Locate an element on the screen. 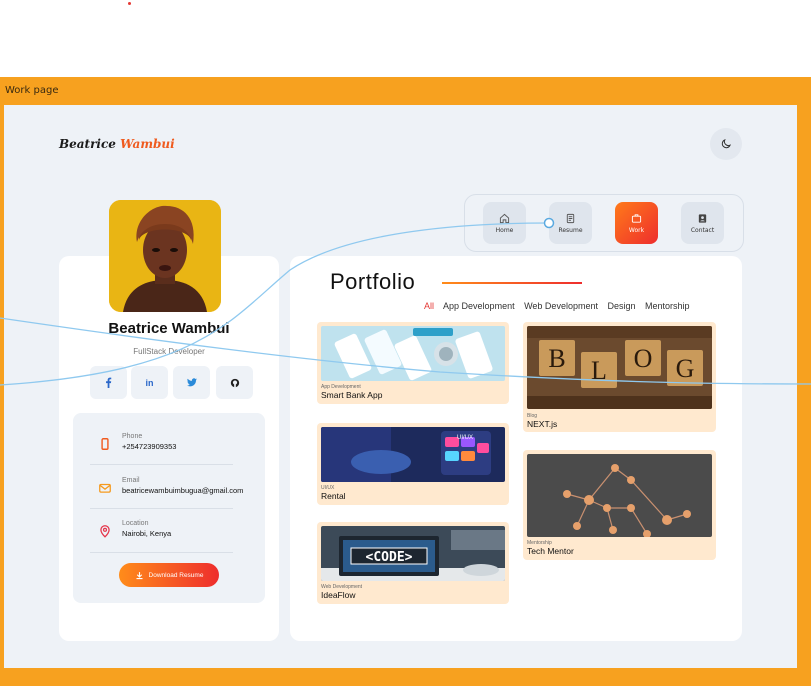  twitter-button is located at coordinates (191, 382).